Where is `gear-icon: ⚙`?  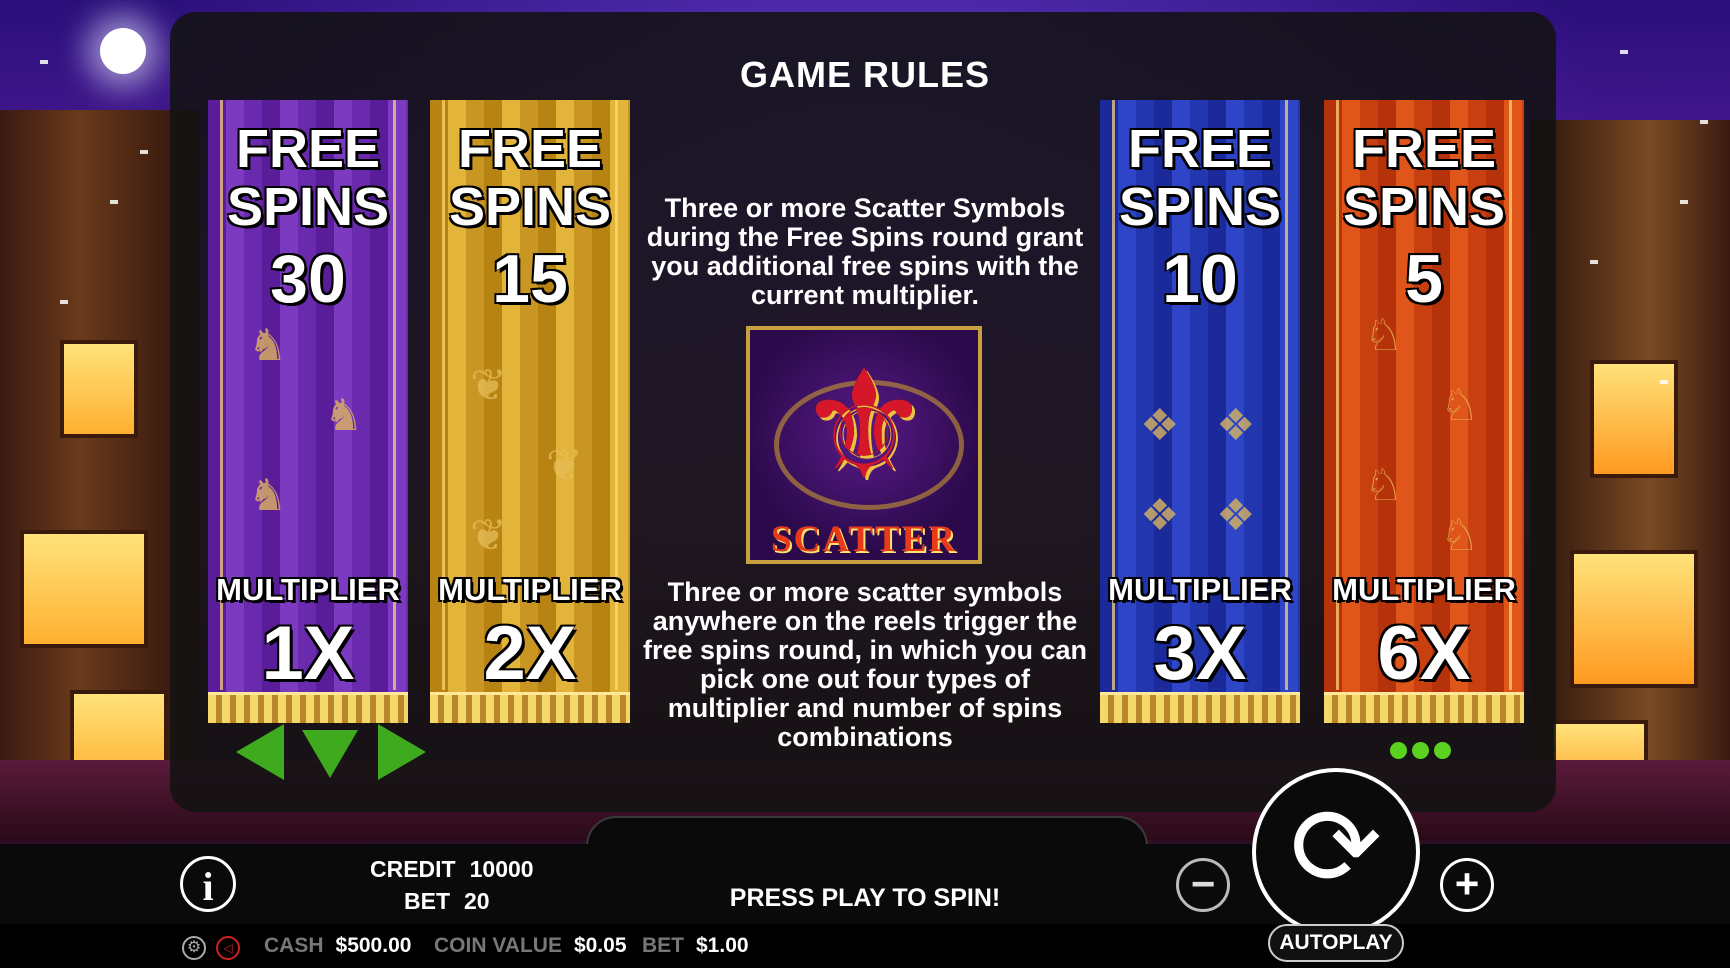
gear-icon: ⚙ is located at coordinates (194, 948).